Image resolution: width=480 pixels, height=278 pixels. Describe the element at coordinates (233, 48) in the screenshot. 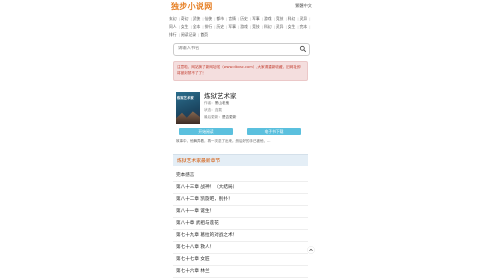

I see `search-input` at that location.